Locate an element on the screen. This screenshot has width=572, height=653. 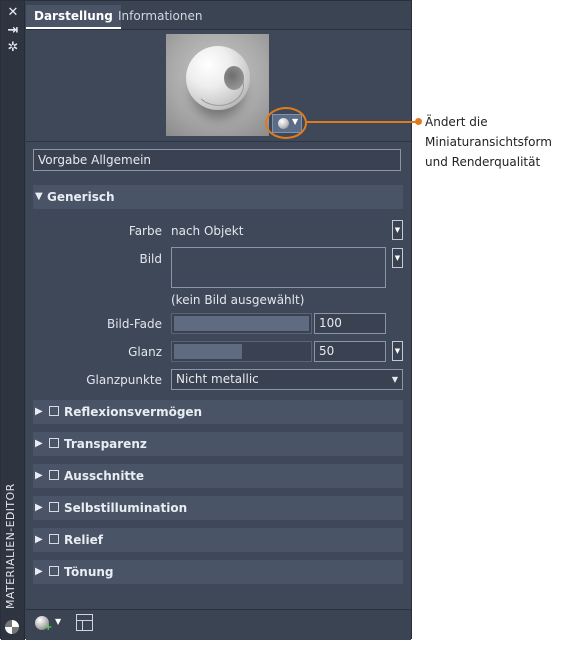
farbe-label: Farbe is located at coordinates (145, 231).